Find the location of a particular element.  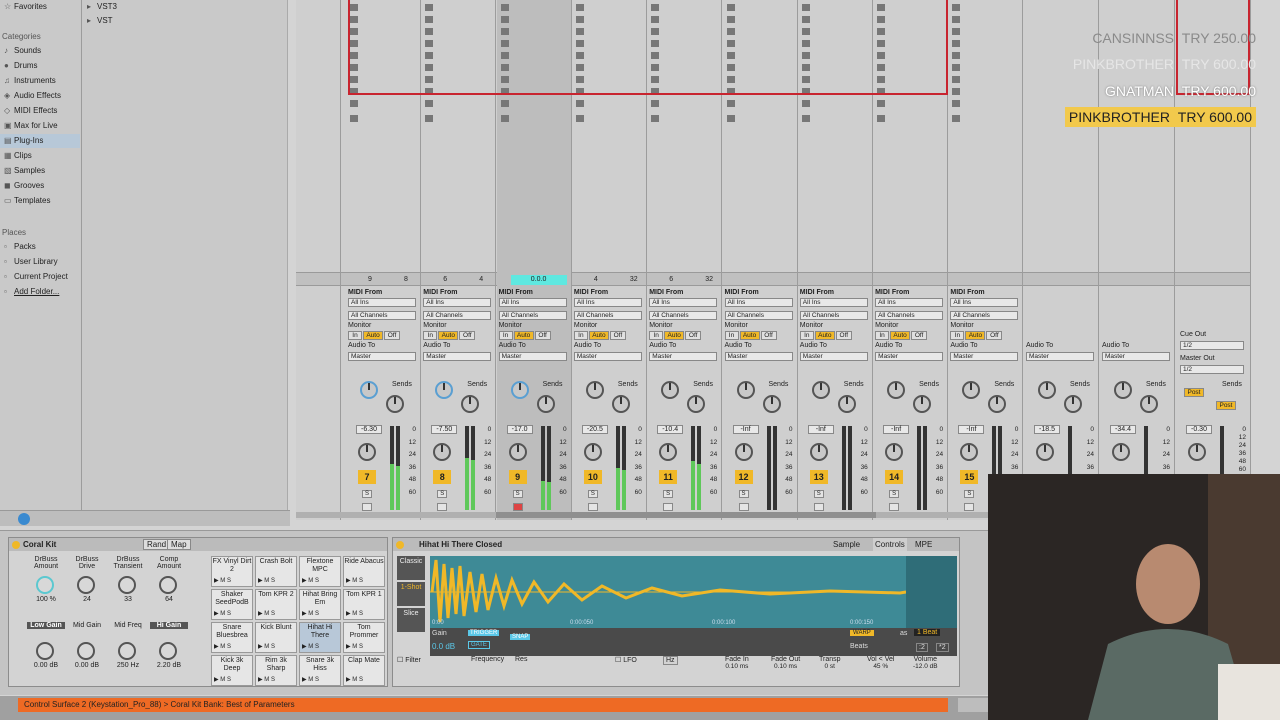

solo-button: S is located at coordinates (367, 494).